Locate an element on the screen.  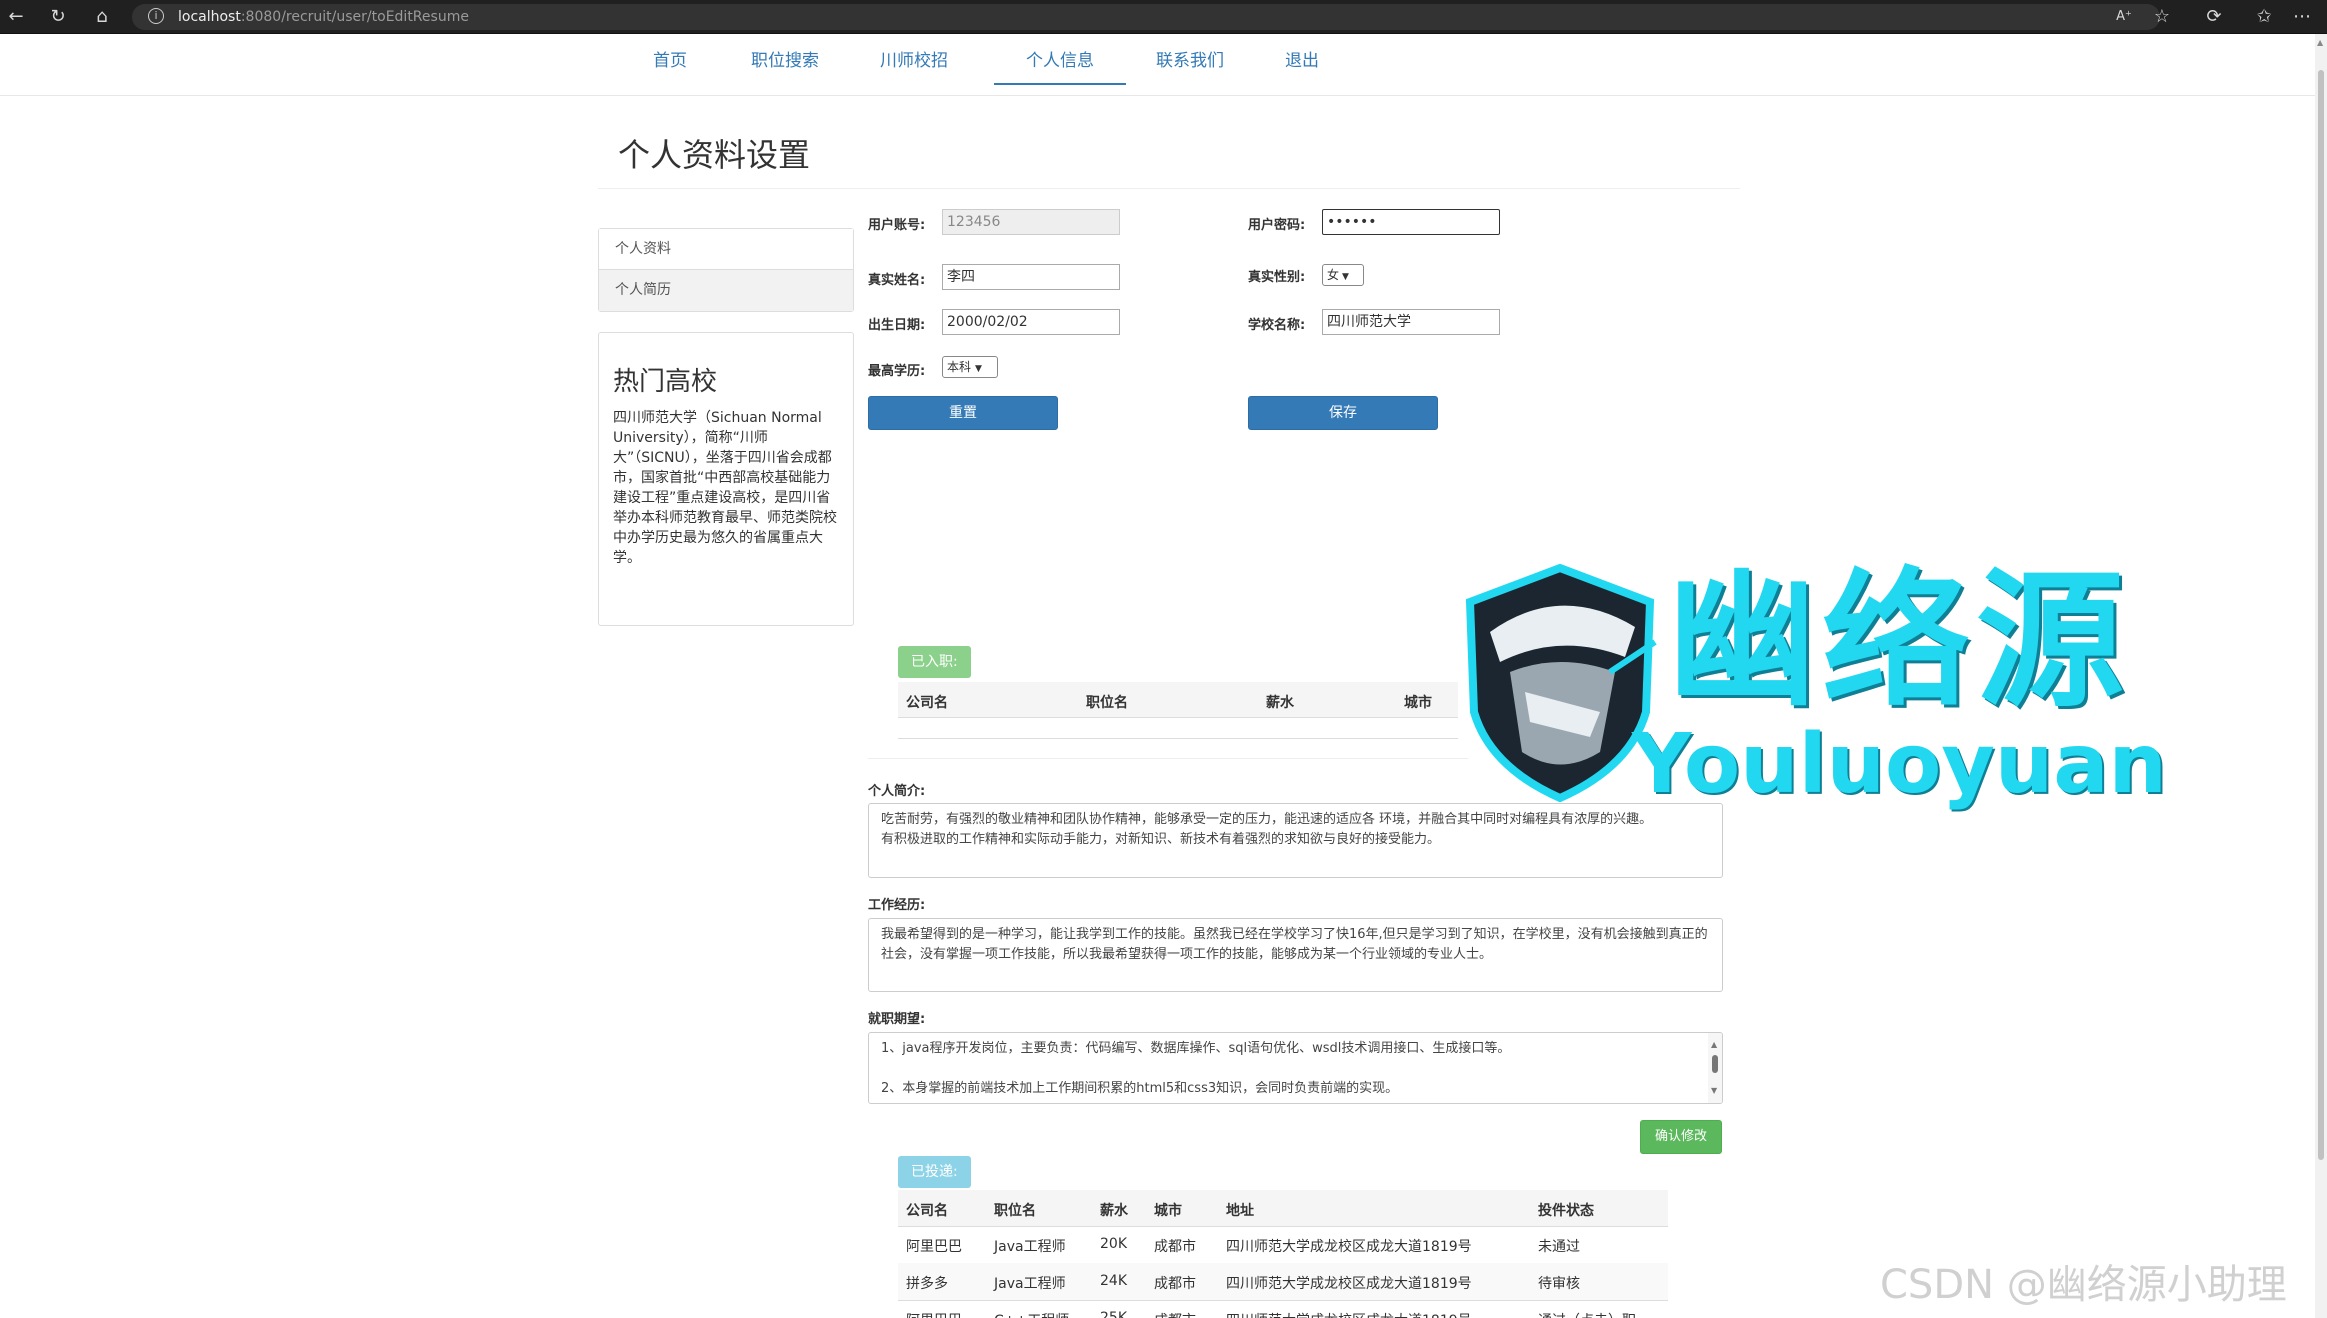
applied-header-status: 投件状态 is located at coordinates (1566, 1211).